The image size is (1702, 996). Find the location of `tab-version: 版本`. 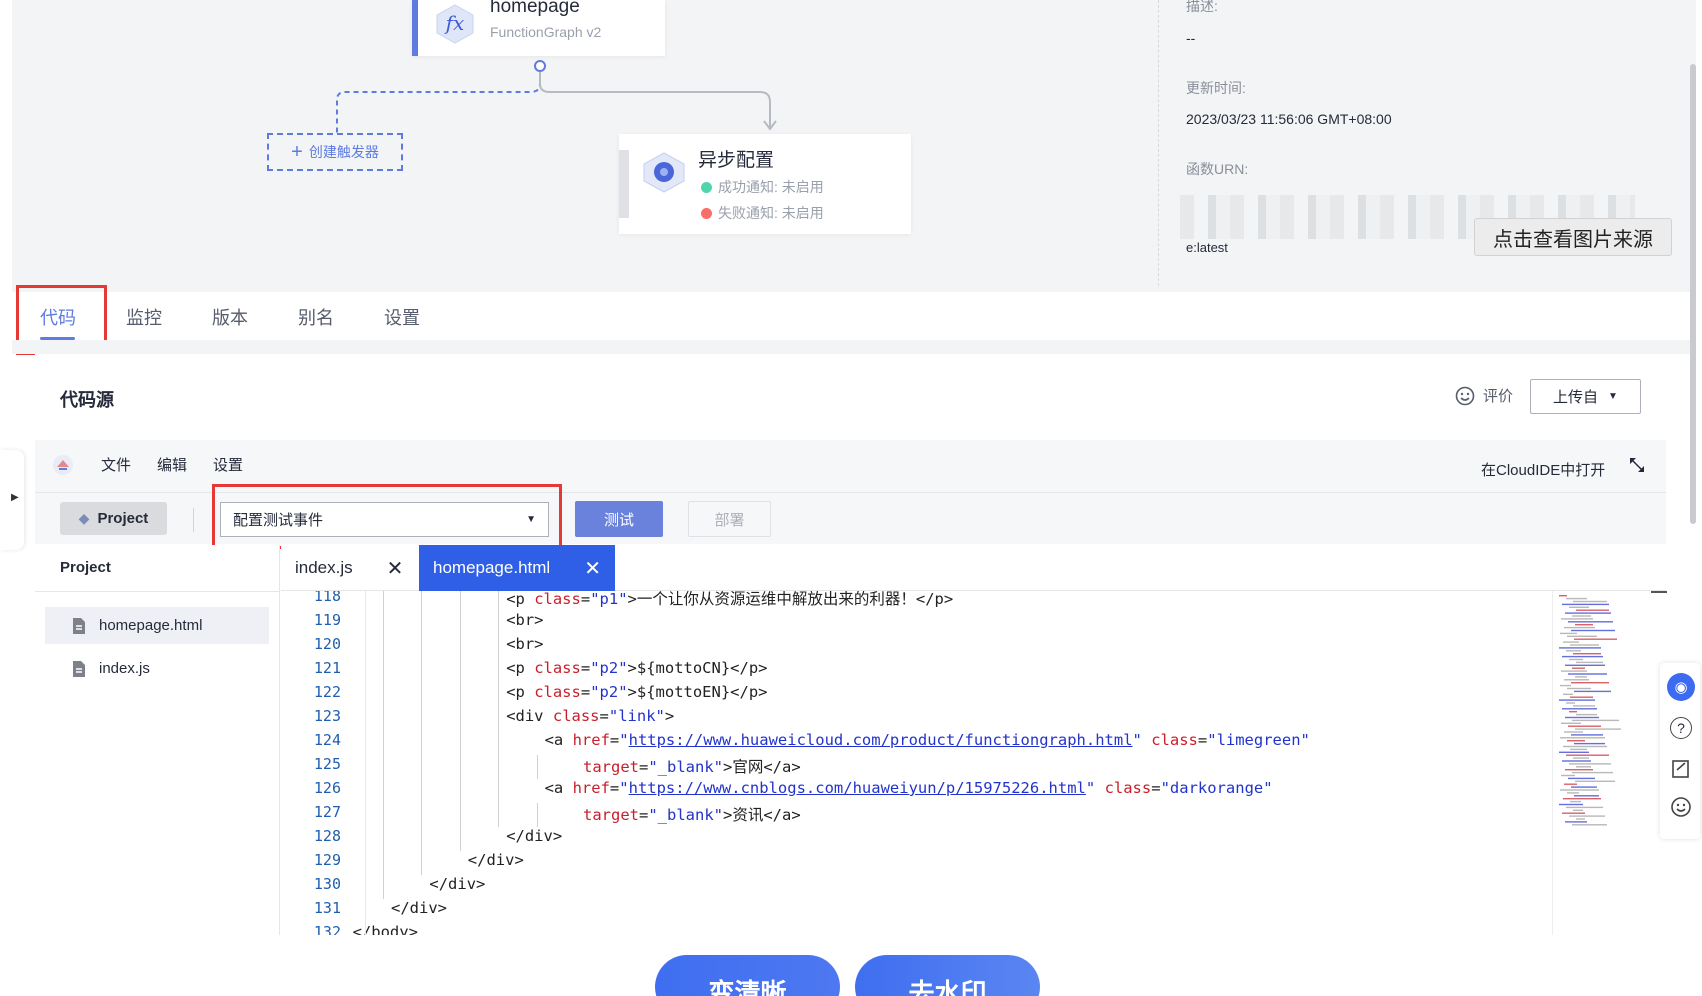

tab-version: 版本 is located at coordinates (230, 317).